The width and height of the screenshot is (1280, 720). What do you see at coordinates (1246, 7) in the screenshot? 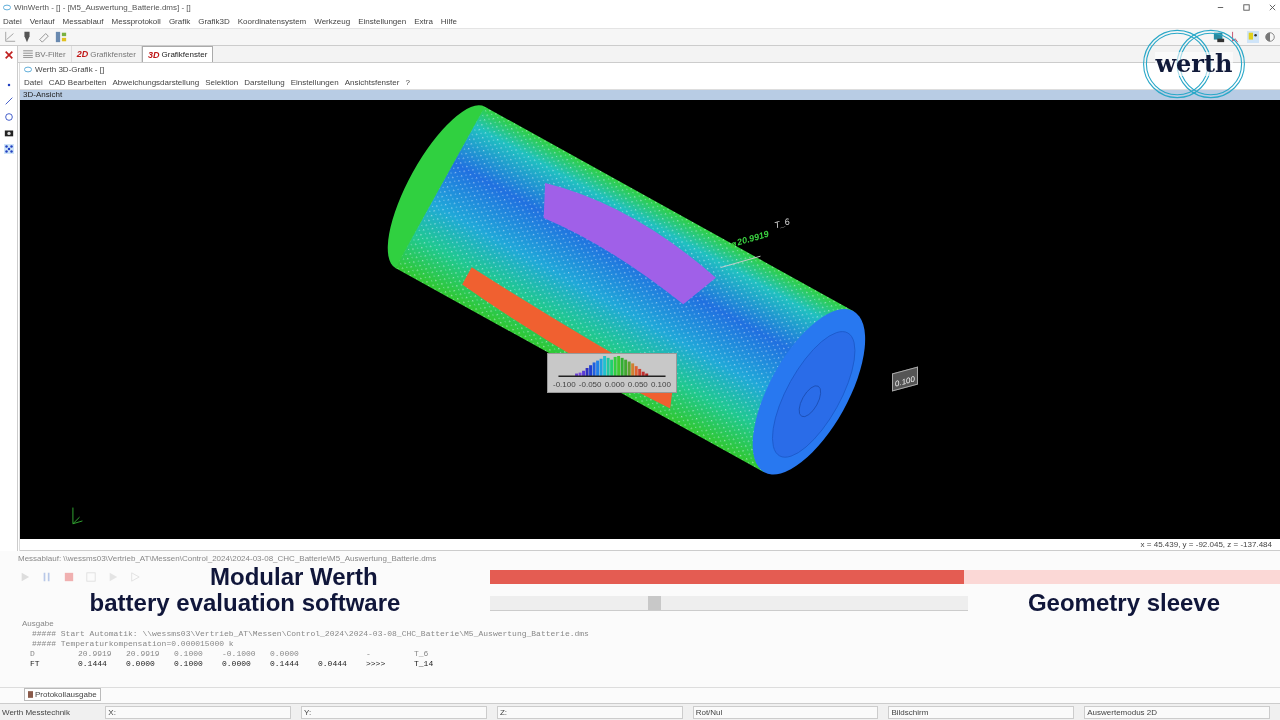
I see `maximize-icon` at bounding box center [1246, 7].